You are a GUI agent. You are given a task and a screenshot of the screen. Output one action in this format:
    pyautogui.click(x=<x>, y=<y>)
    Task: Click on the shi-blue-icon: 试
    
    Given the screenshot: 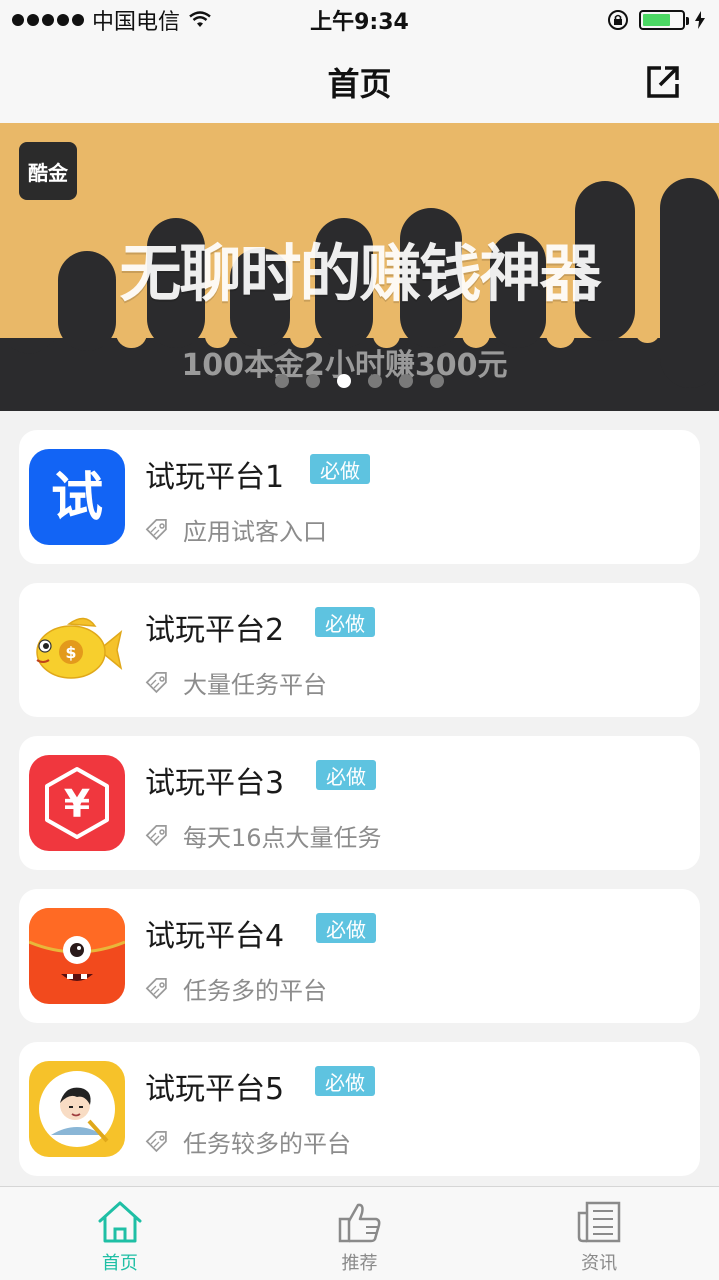 What is the action you would take?
    pyautogui.click(x=77, y=497)
    